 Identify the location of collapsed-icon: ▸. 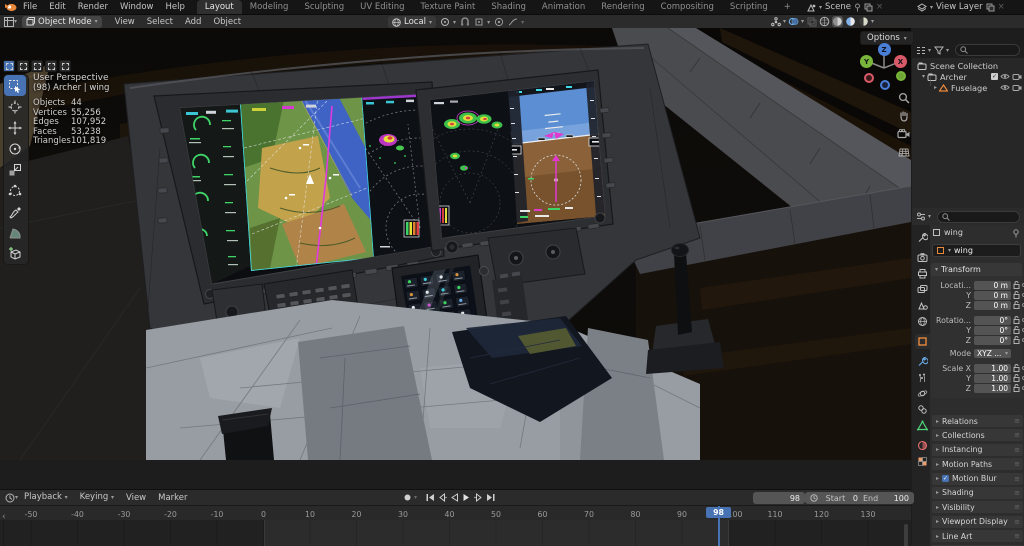
(935, 87).